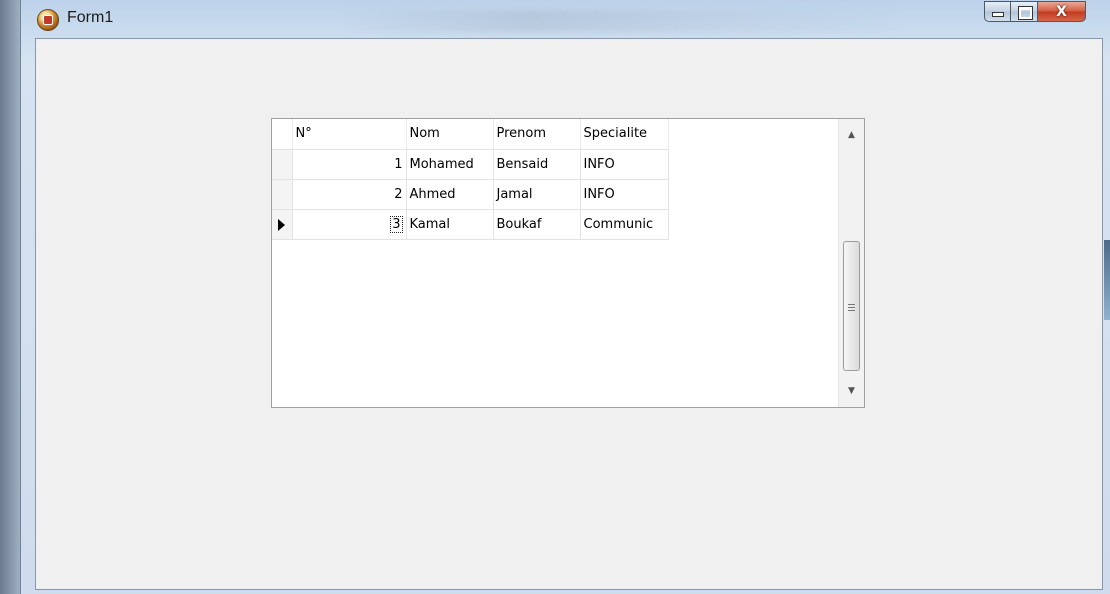 This screenshot has height=594, width=1110. I want to click on desktop-right-edge, so click(1107, 280).